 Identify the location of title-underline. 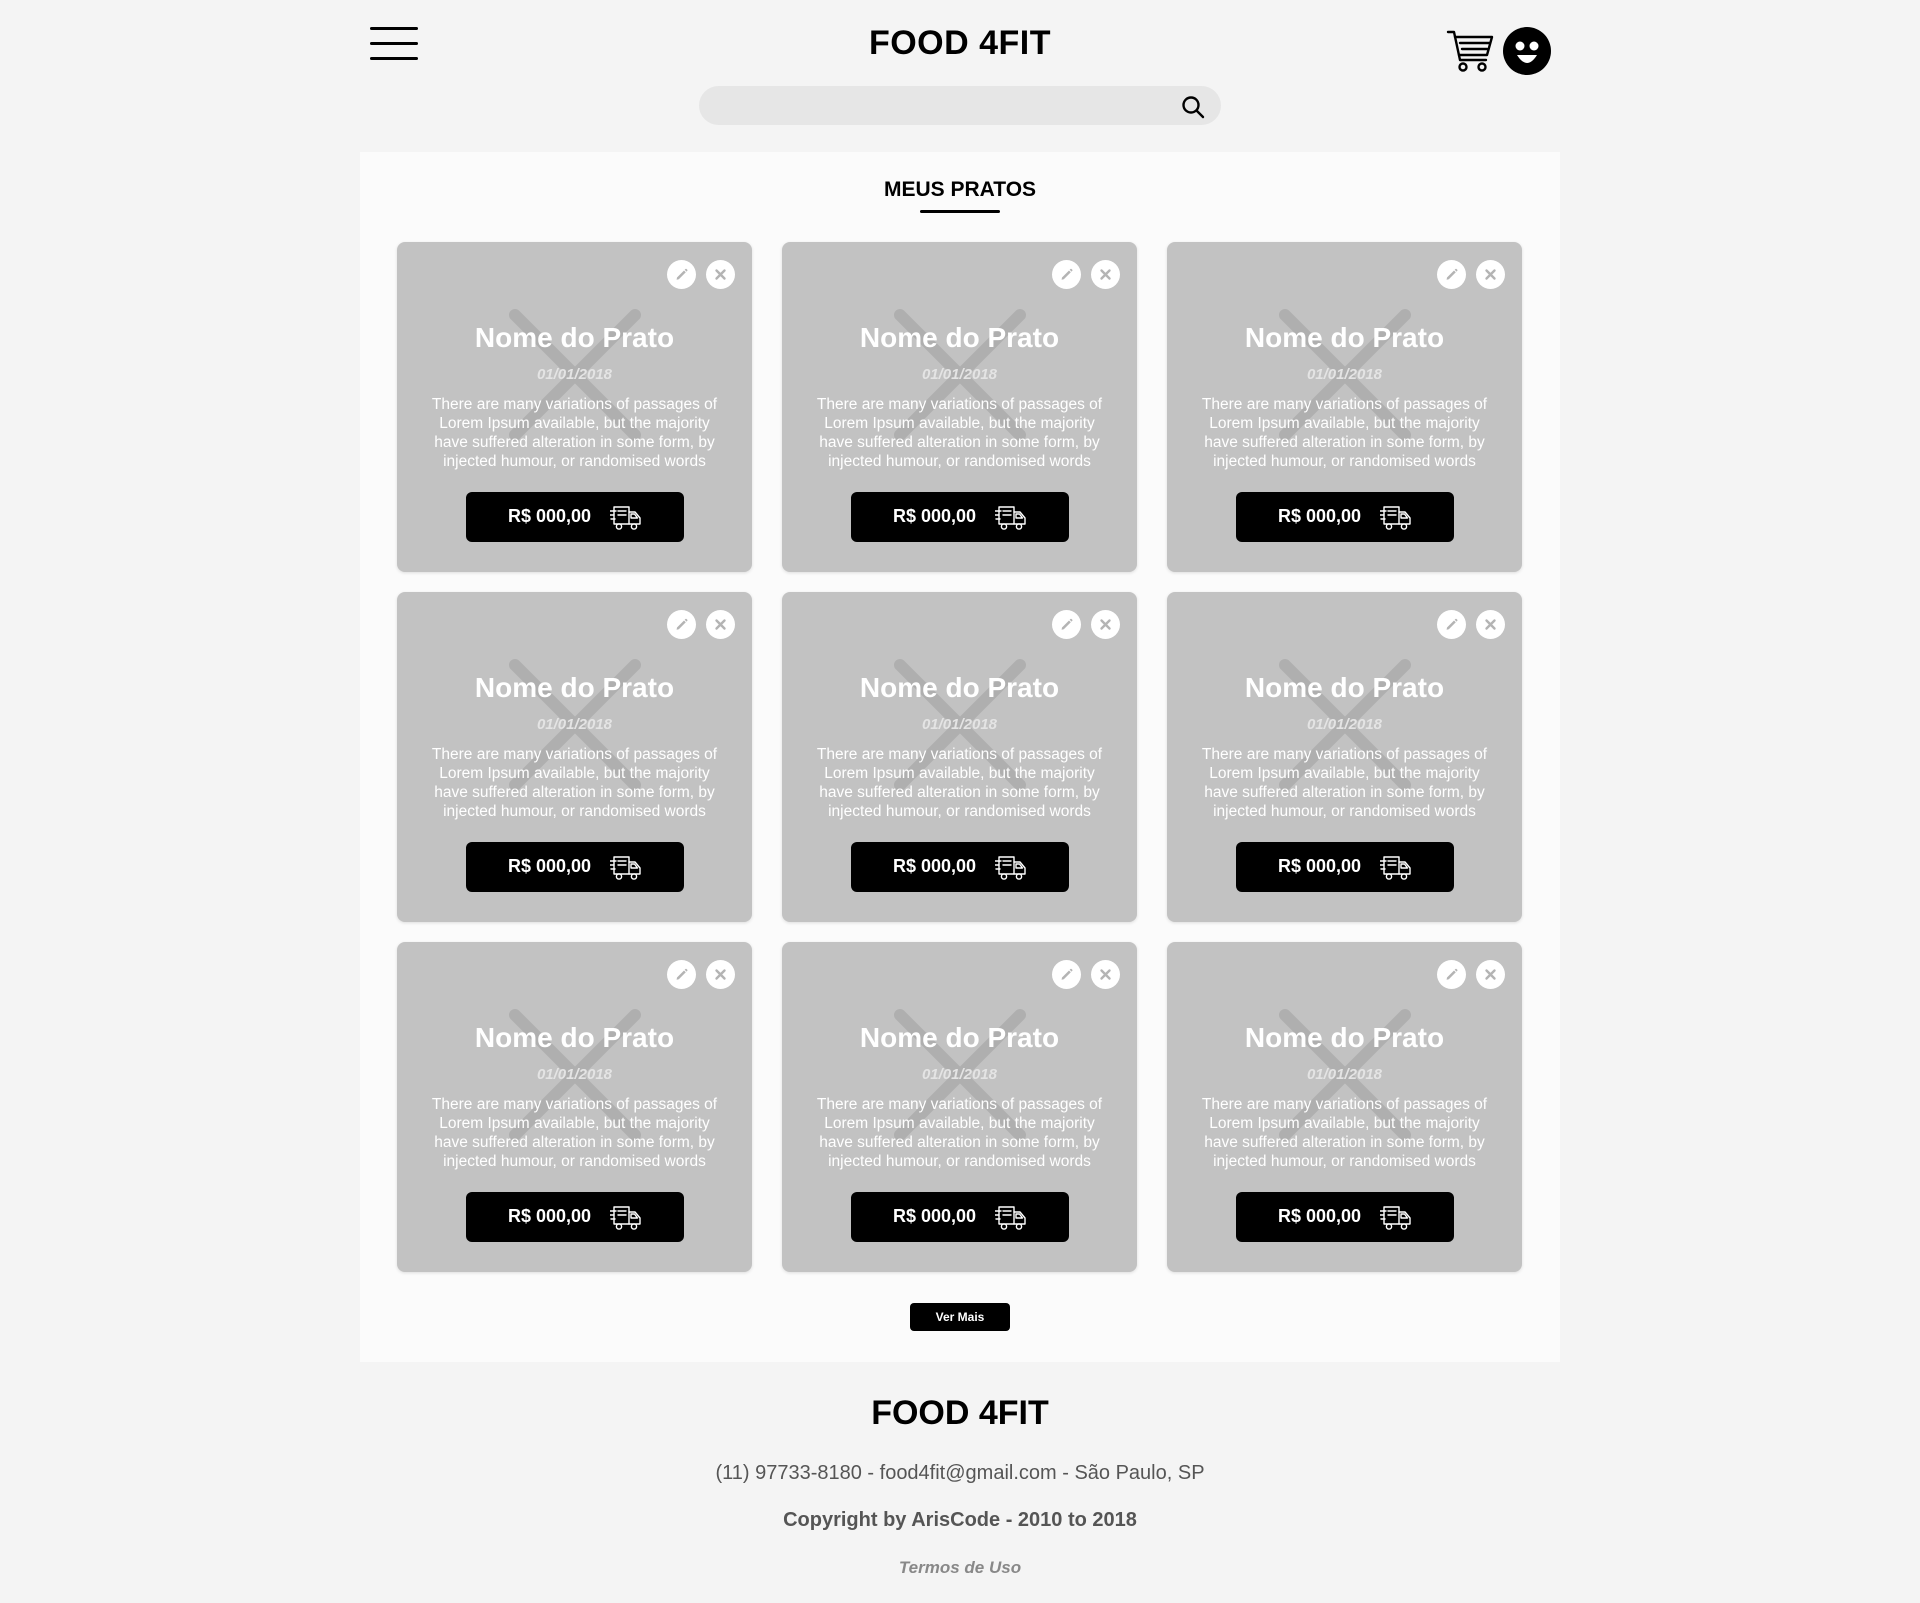
(960, 211).